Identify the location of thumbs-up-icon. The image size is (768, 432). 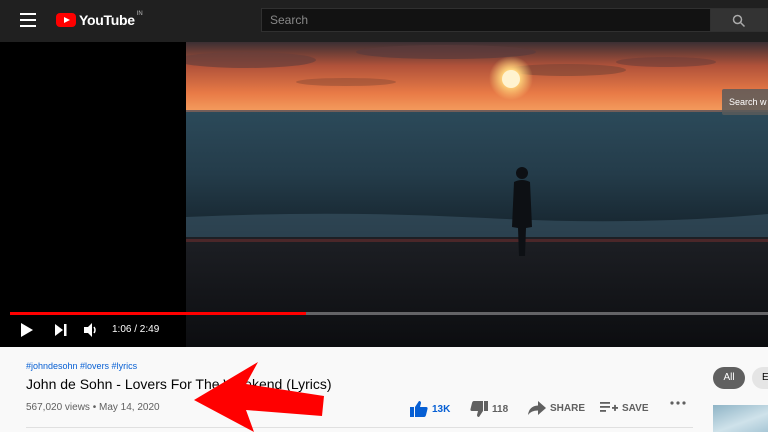
(419, 409).